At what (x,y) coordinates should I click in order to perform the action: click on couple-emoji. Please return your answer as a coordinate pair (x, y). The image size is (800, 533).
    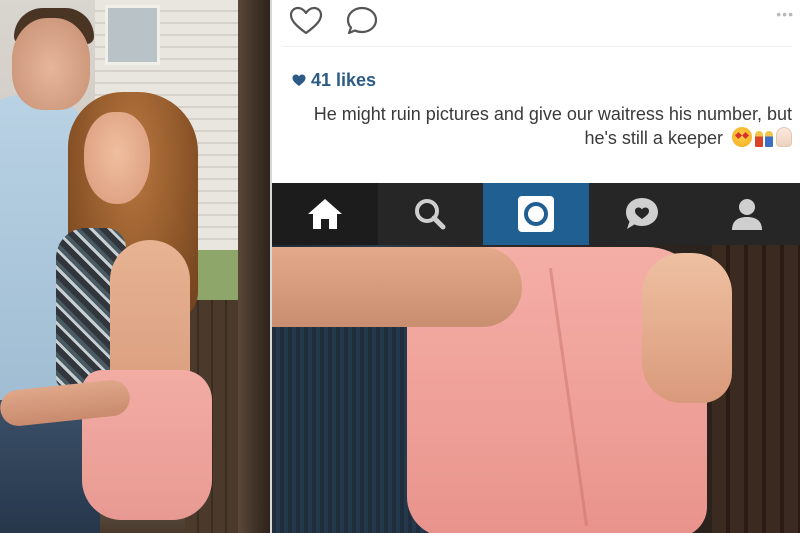
    Looking at the image, I should click on (764, 137).